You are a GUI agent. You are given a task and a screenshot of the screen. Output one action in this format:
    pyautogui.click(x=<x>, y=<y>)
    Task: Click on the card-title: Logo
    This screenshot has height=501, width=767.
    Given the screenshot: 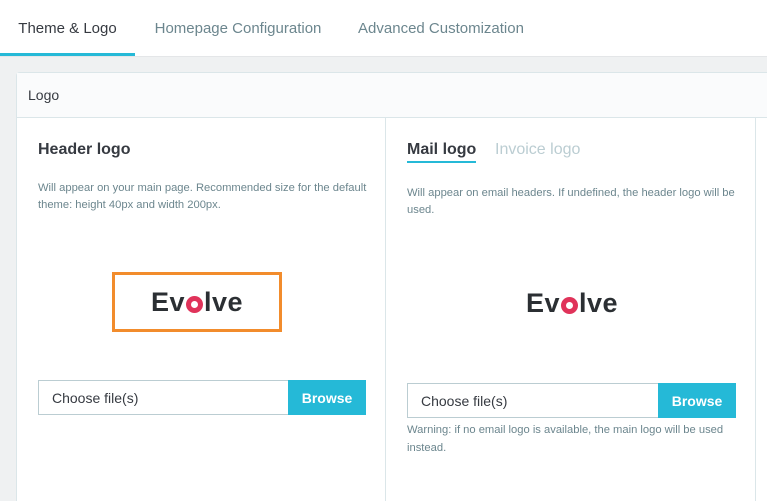 What is the action you would take?
    pyautogui.click(x=44, y=95)
    